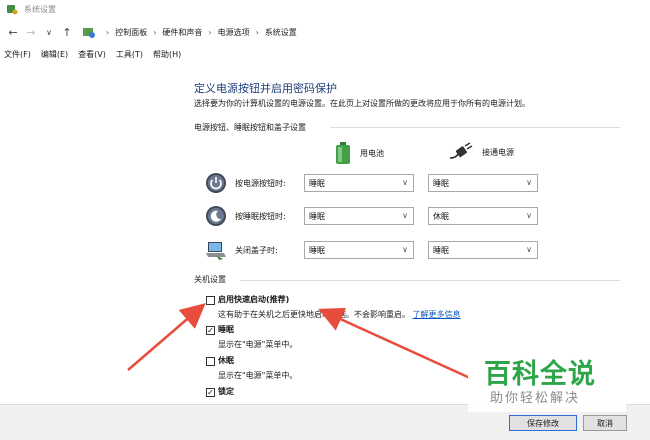  I want to click on sleep-checkbox: ✓, so click(210, 330).